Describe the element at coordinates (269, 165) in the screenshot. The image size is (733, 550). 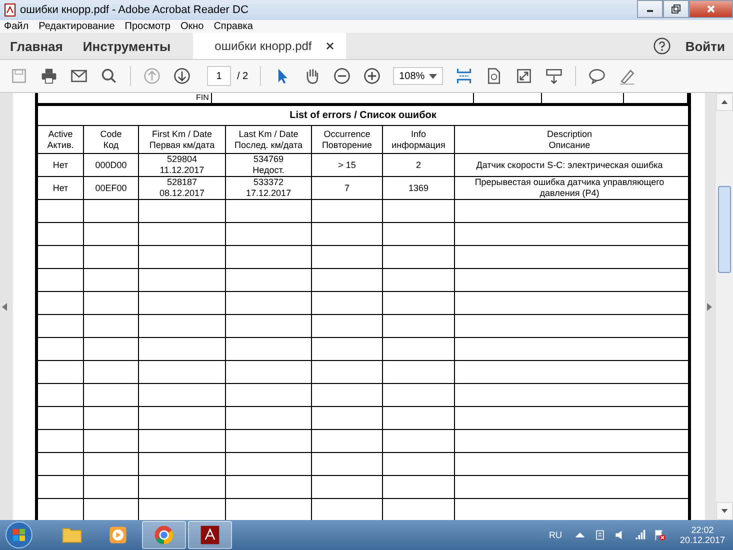
I see `table-cell: 534769 Недост.` at that location.